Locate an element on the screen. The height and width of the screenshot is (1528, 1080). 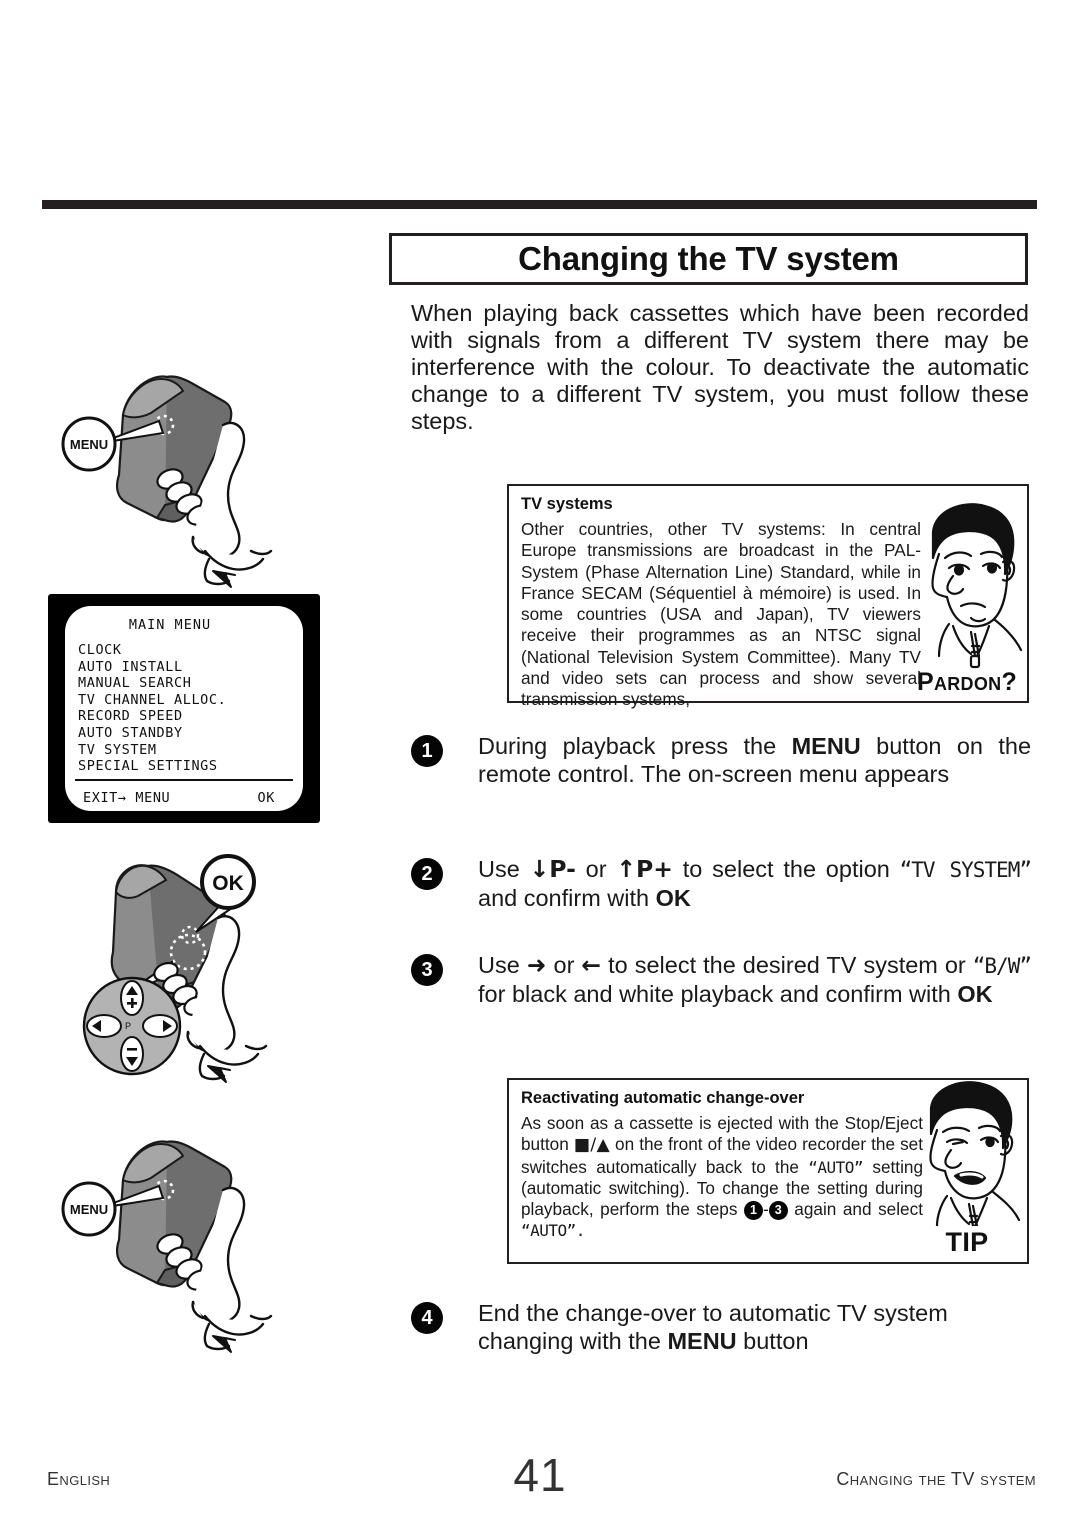
step-3-or: or is located at coordinates (564, 965).